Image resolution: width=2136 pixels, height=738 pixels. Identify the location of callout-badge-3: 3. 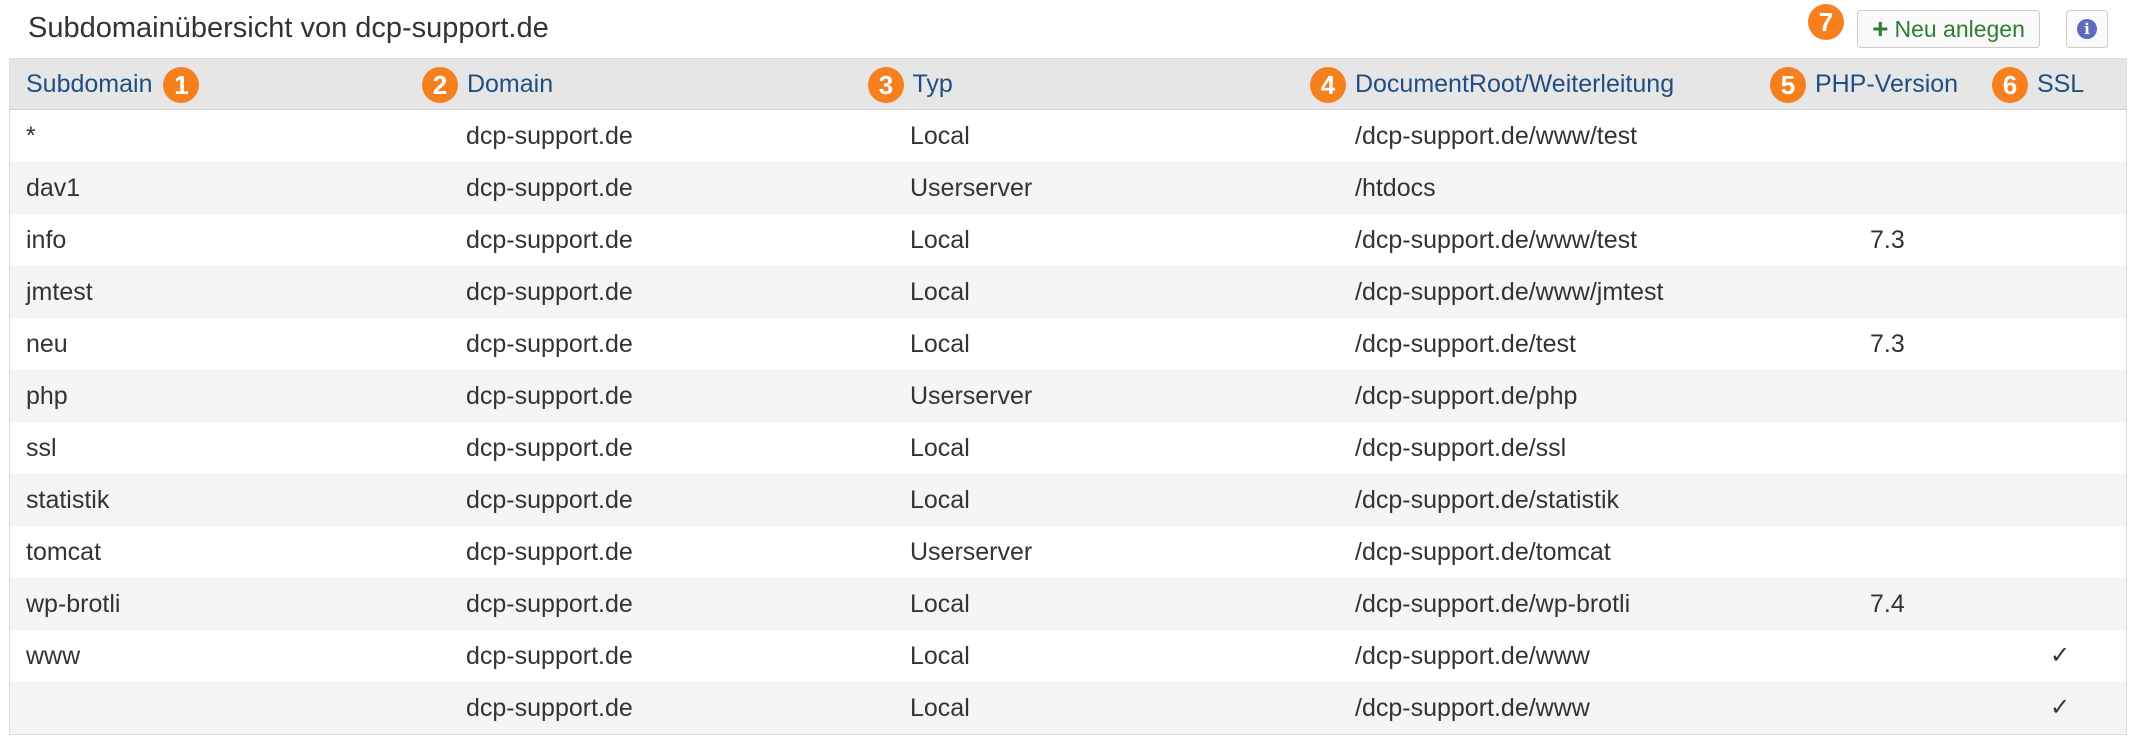
(886, 85).